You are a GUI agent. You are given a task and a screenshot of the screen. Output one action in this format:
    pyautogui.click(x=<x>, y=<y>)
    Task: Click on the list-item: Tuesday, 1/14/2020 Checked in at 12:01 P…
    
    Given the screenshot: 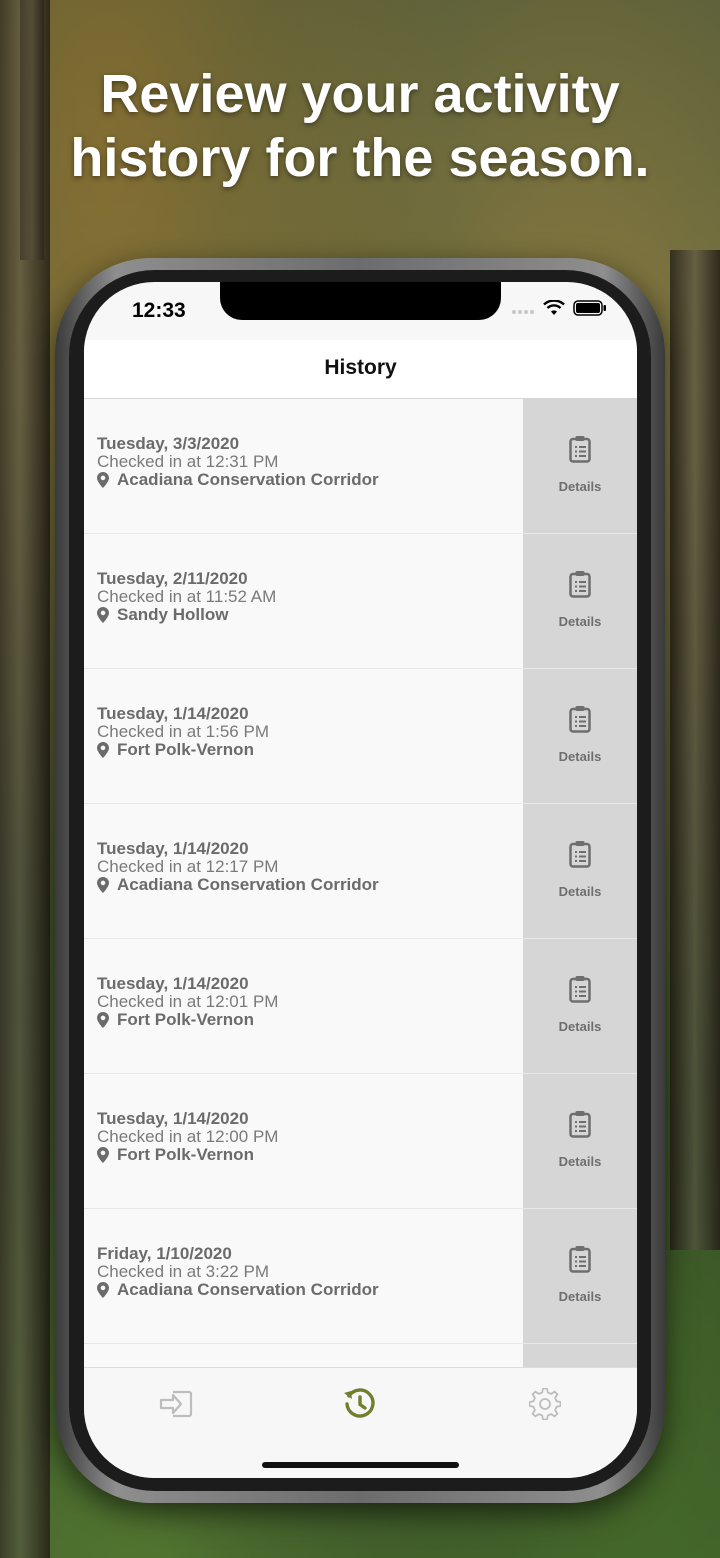 What is the action you would take?
    pyautogui.click(x=360, y=1006)
    